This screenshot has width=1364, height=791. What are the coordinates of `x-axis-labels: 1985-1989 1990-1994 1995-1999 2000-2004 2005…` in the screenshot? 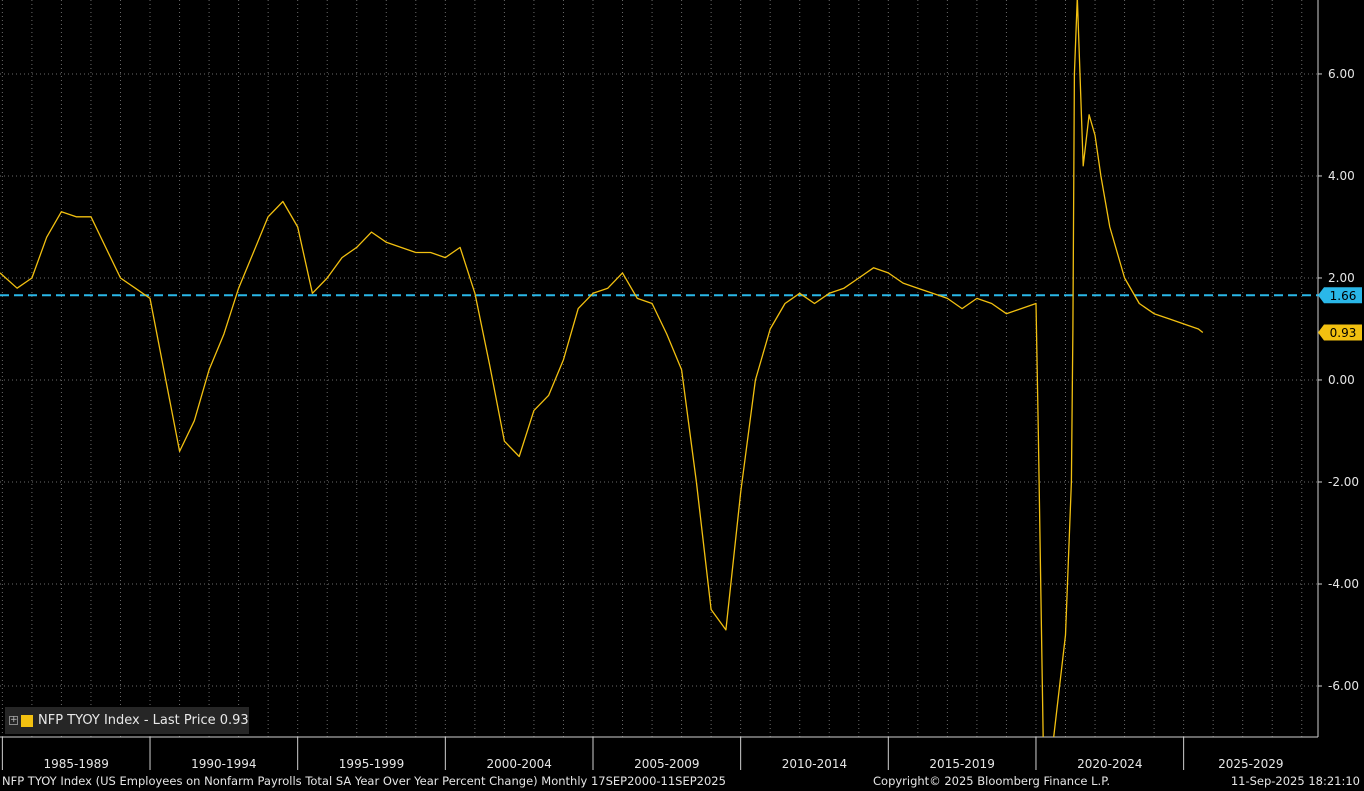 It's located at (663, 764).